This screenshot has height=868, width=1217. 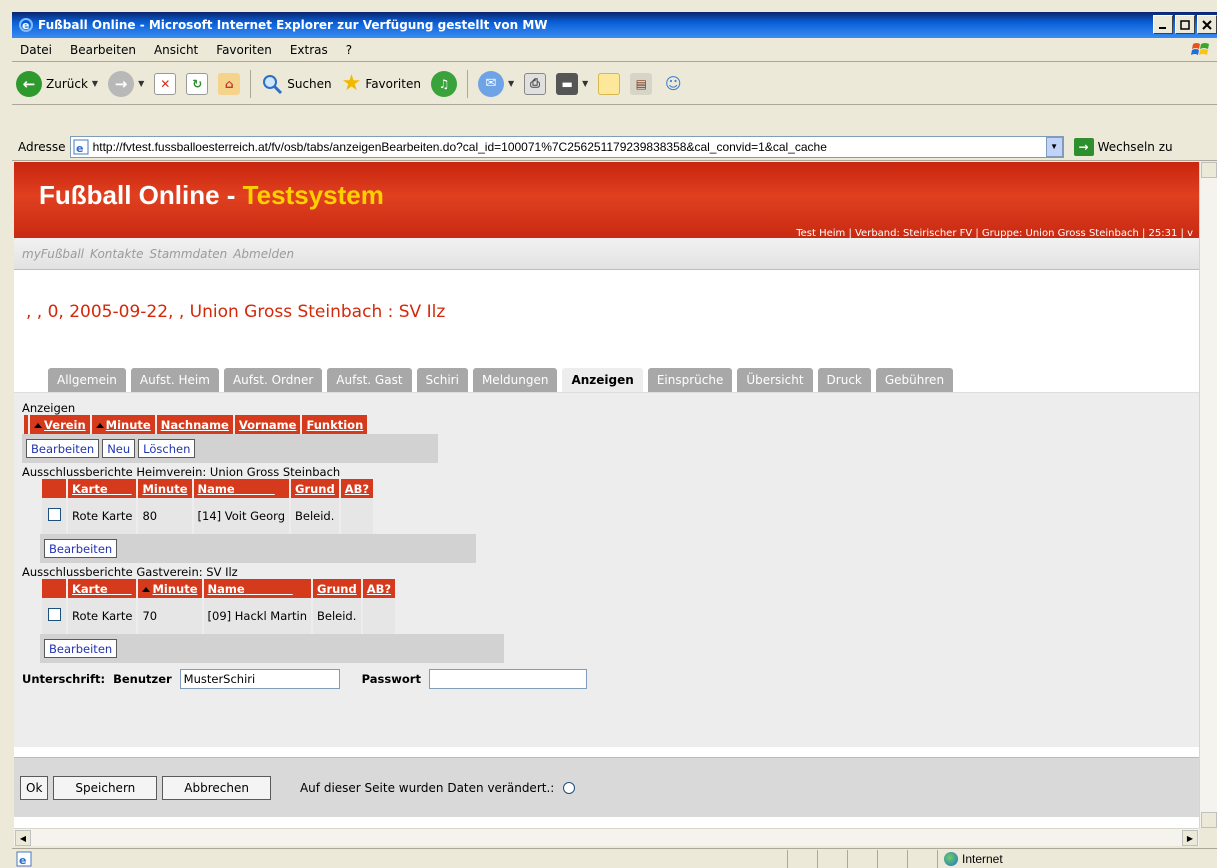 I want to click on menu-help: ?, so click(x=349, y=50).